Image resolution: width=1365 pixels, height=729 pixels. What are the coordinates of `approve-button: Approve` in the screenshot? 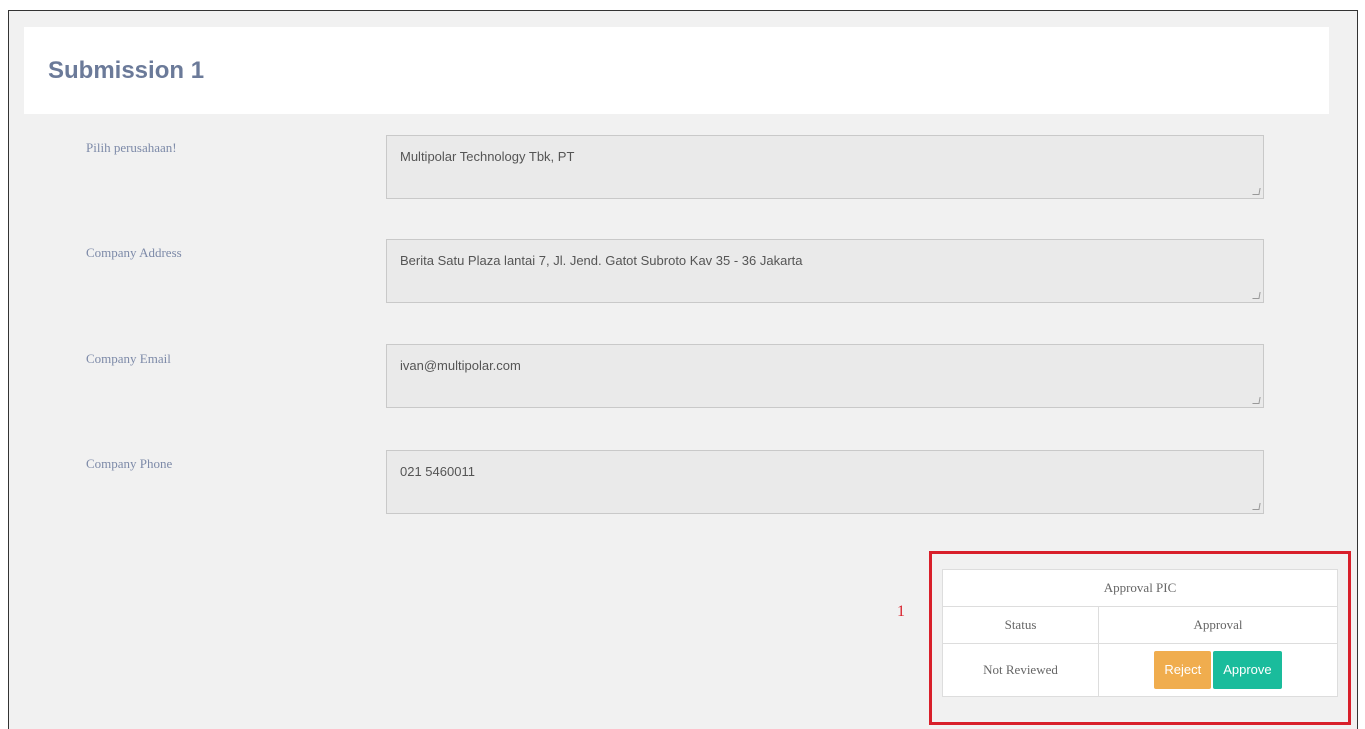 It's located at (1247, 670).